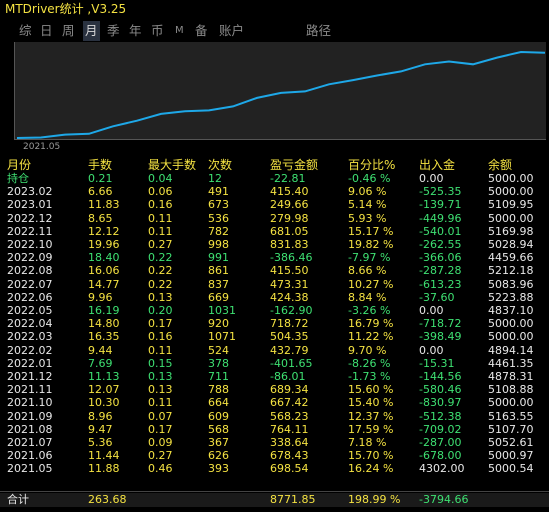  What do you see at coordinates (294, 165) in the screenshot?
I see `header-profit: 盈亏金额` at bounding box center [294, 165].